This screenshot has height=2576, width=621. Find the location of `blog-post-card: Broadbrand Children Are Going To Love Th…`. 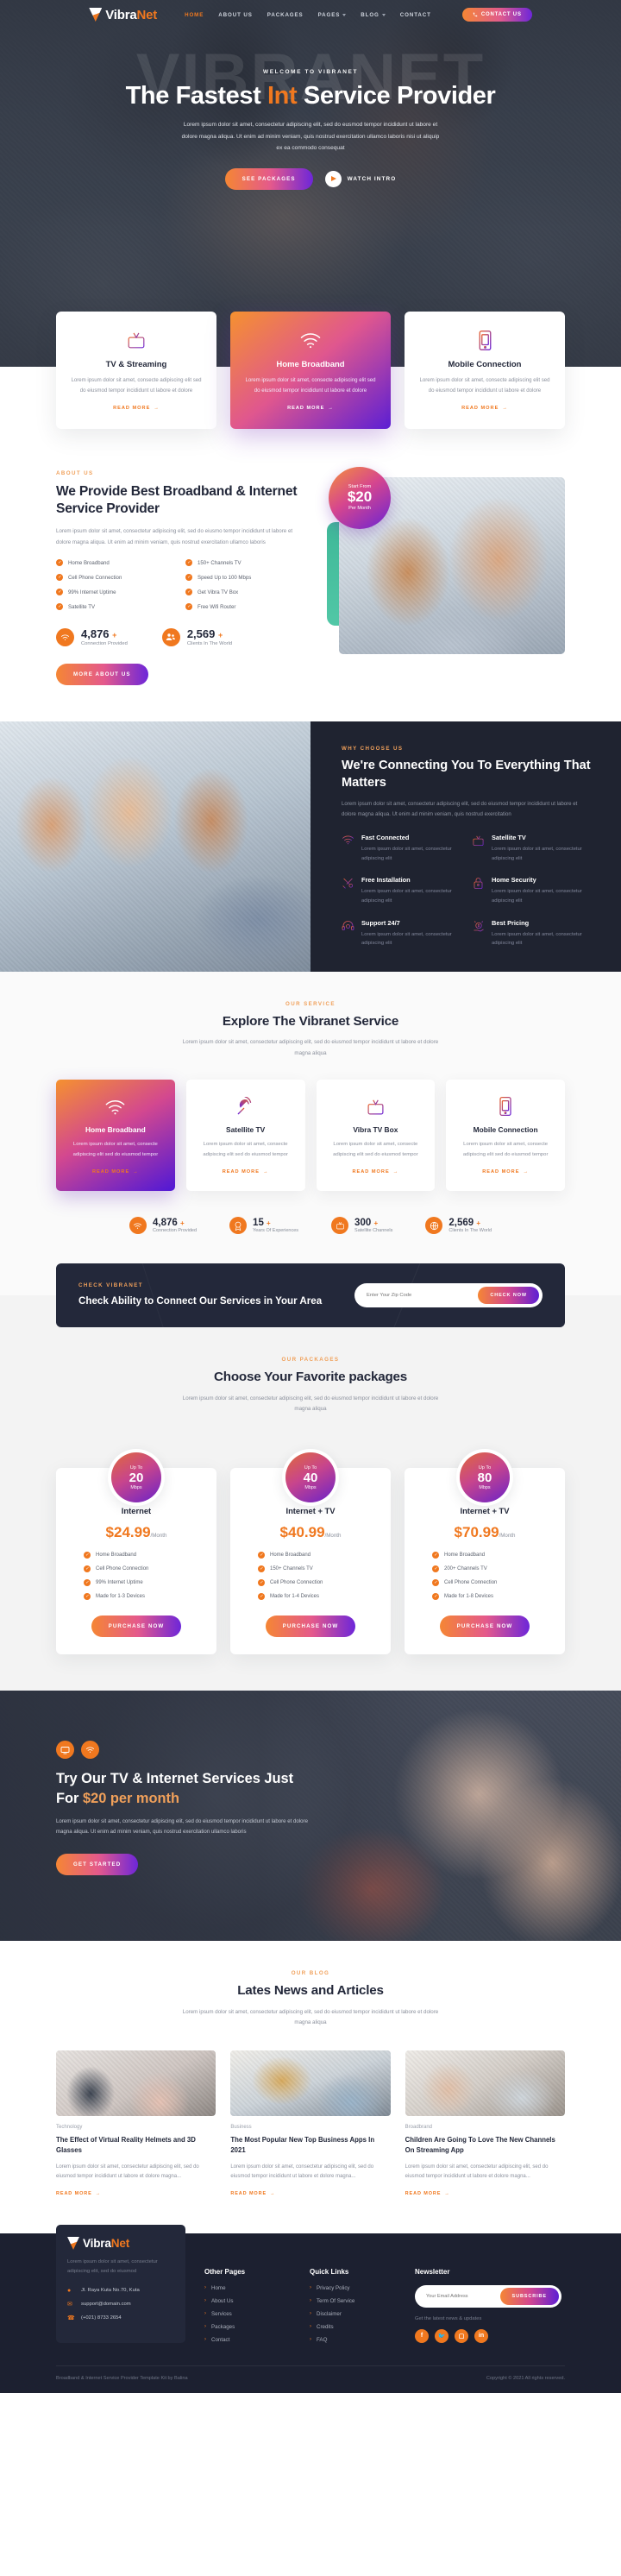

blog-post-card: Broadbrand Children Are Going To Love Th… is located at coordinates (485, 2124).